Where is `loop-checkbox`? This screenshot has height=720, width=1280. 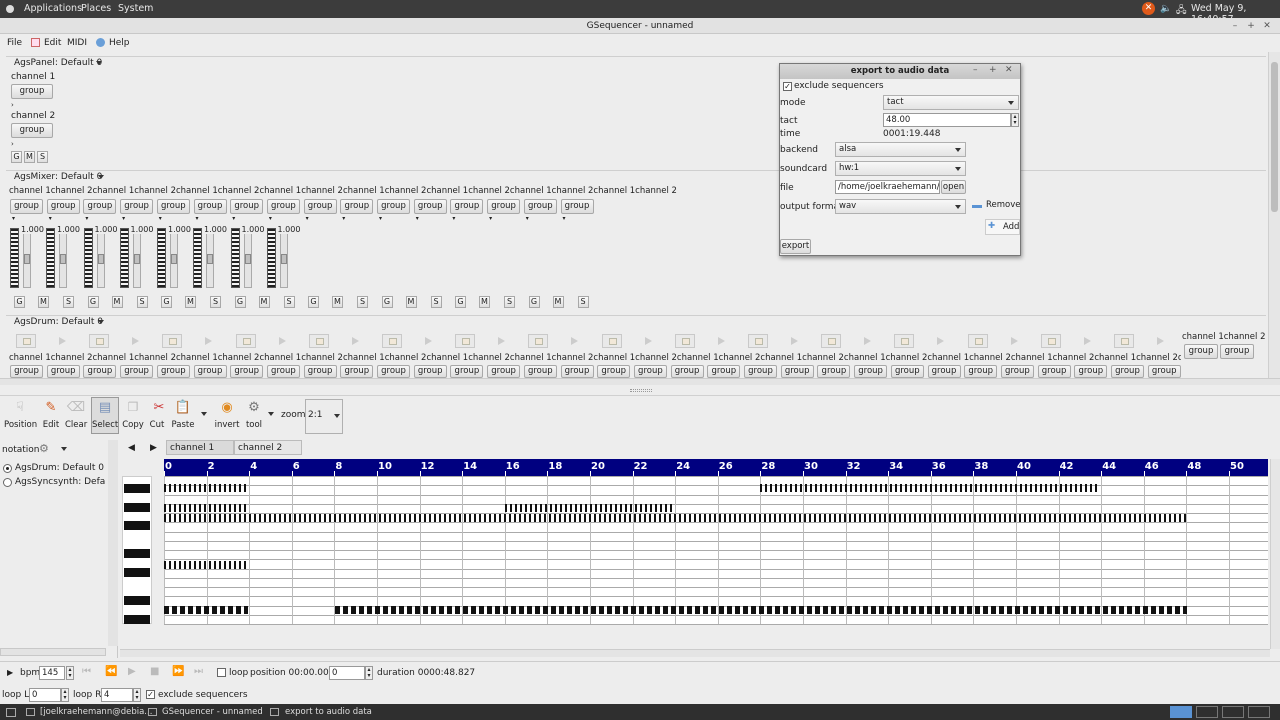 loop-checkbox is located at coordinates (221, 672).